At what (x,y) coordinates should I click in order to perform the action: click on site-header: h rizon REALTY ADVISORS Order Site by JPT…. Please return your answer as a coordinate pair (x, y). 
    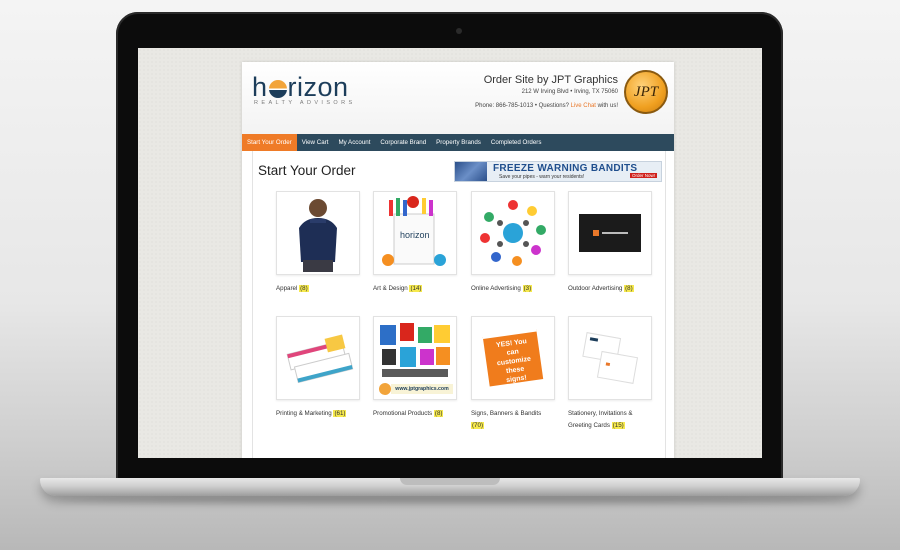
    Looking at the image, I should click on (458, 98).